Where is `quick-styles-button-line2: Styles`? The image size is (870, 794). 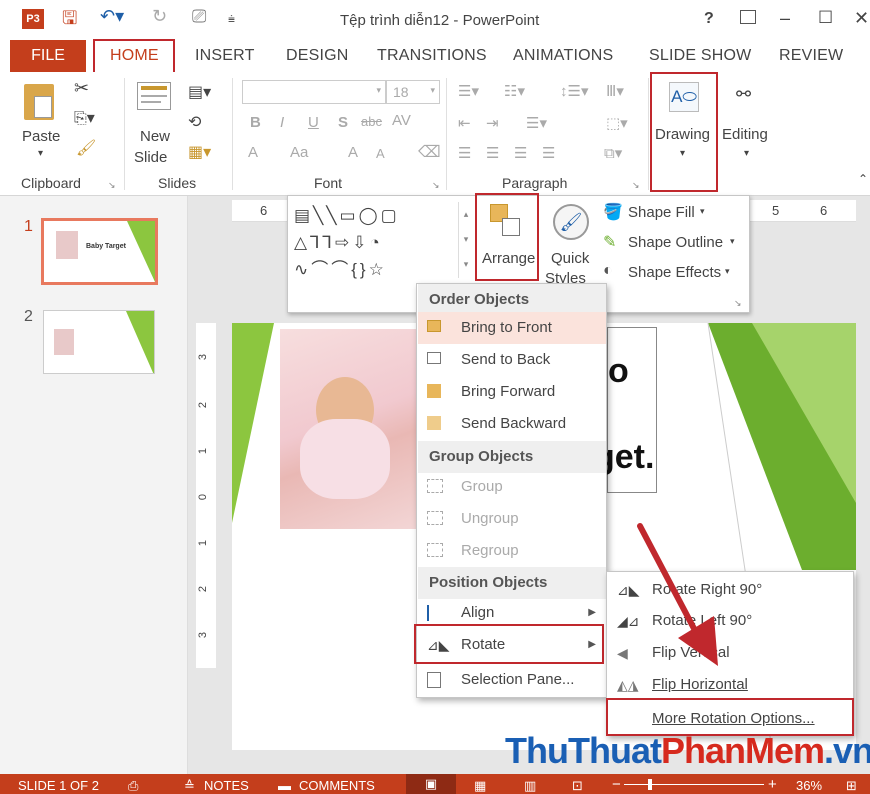 quick-styles-button-line2: Styles is located at coordinates (565, 276).